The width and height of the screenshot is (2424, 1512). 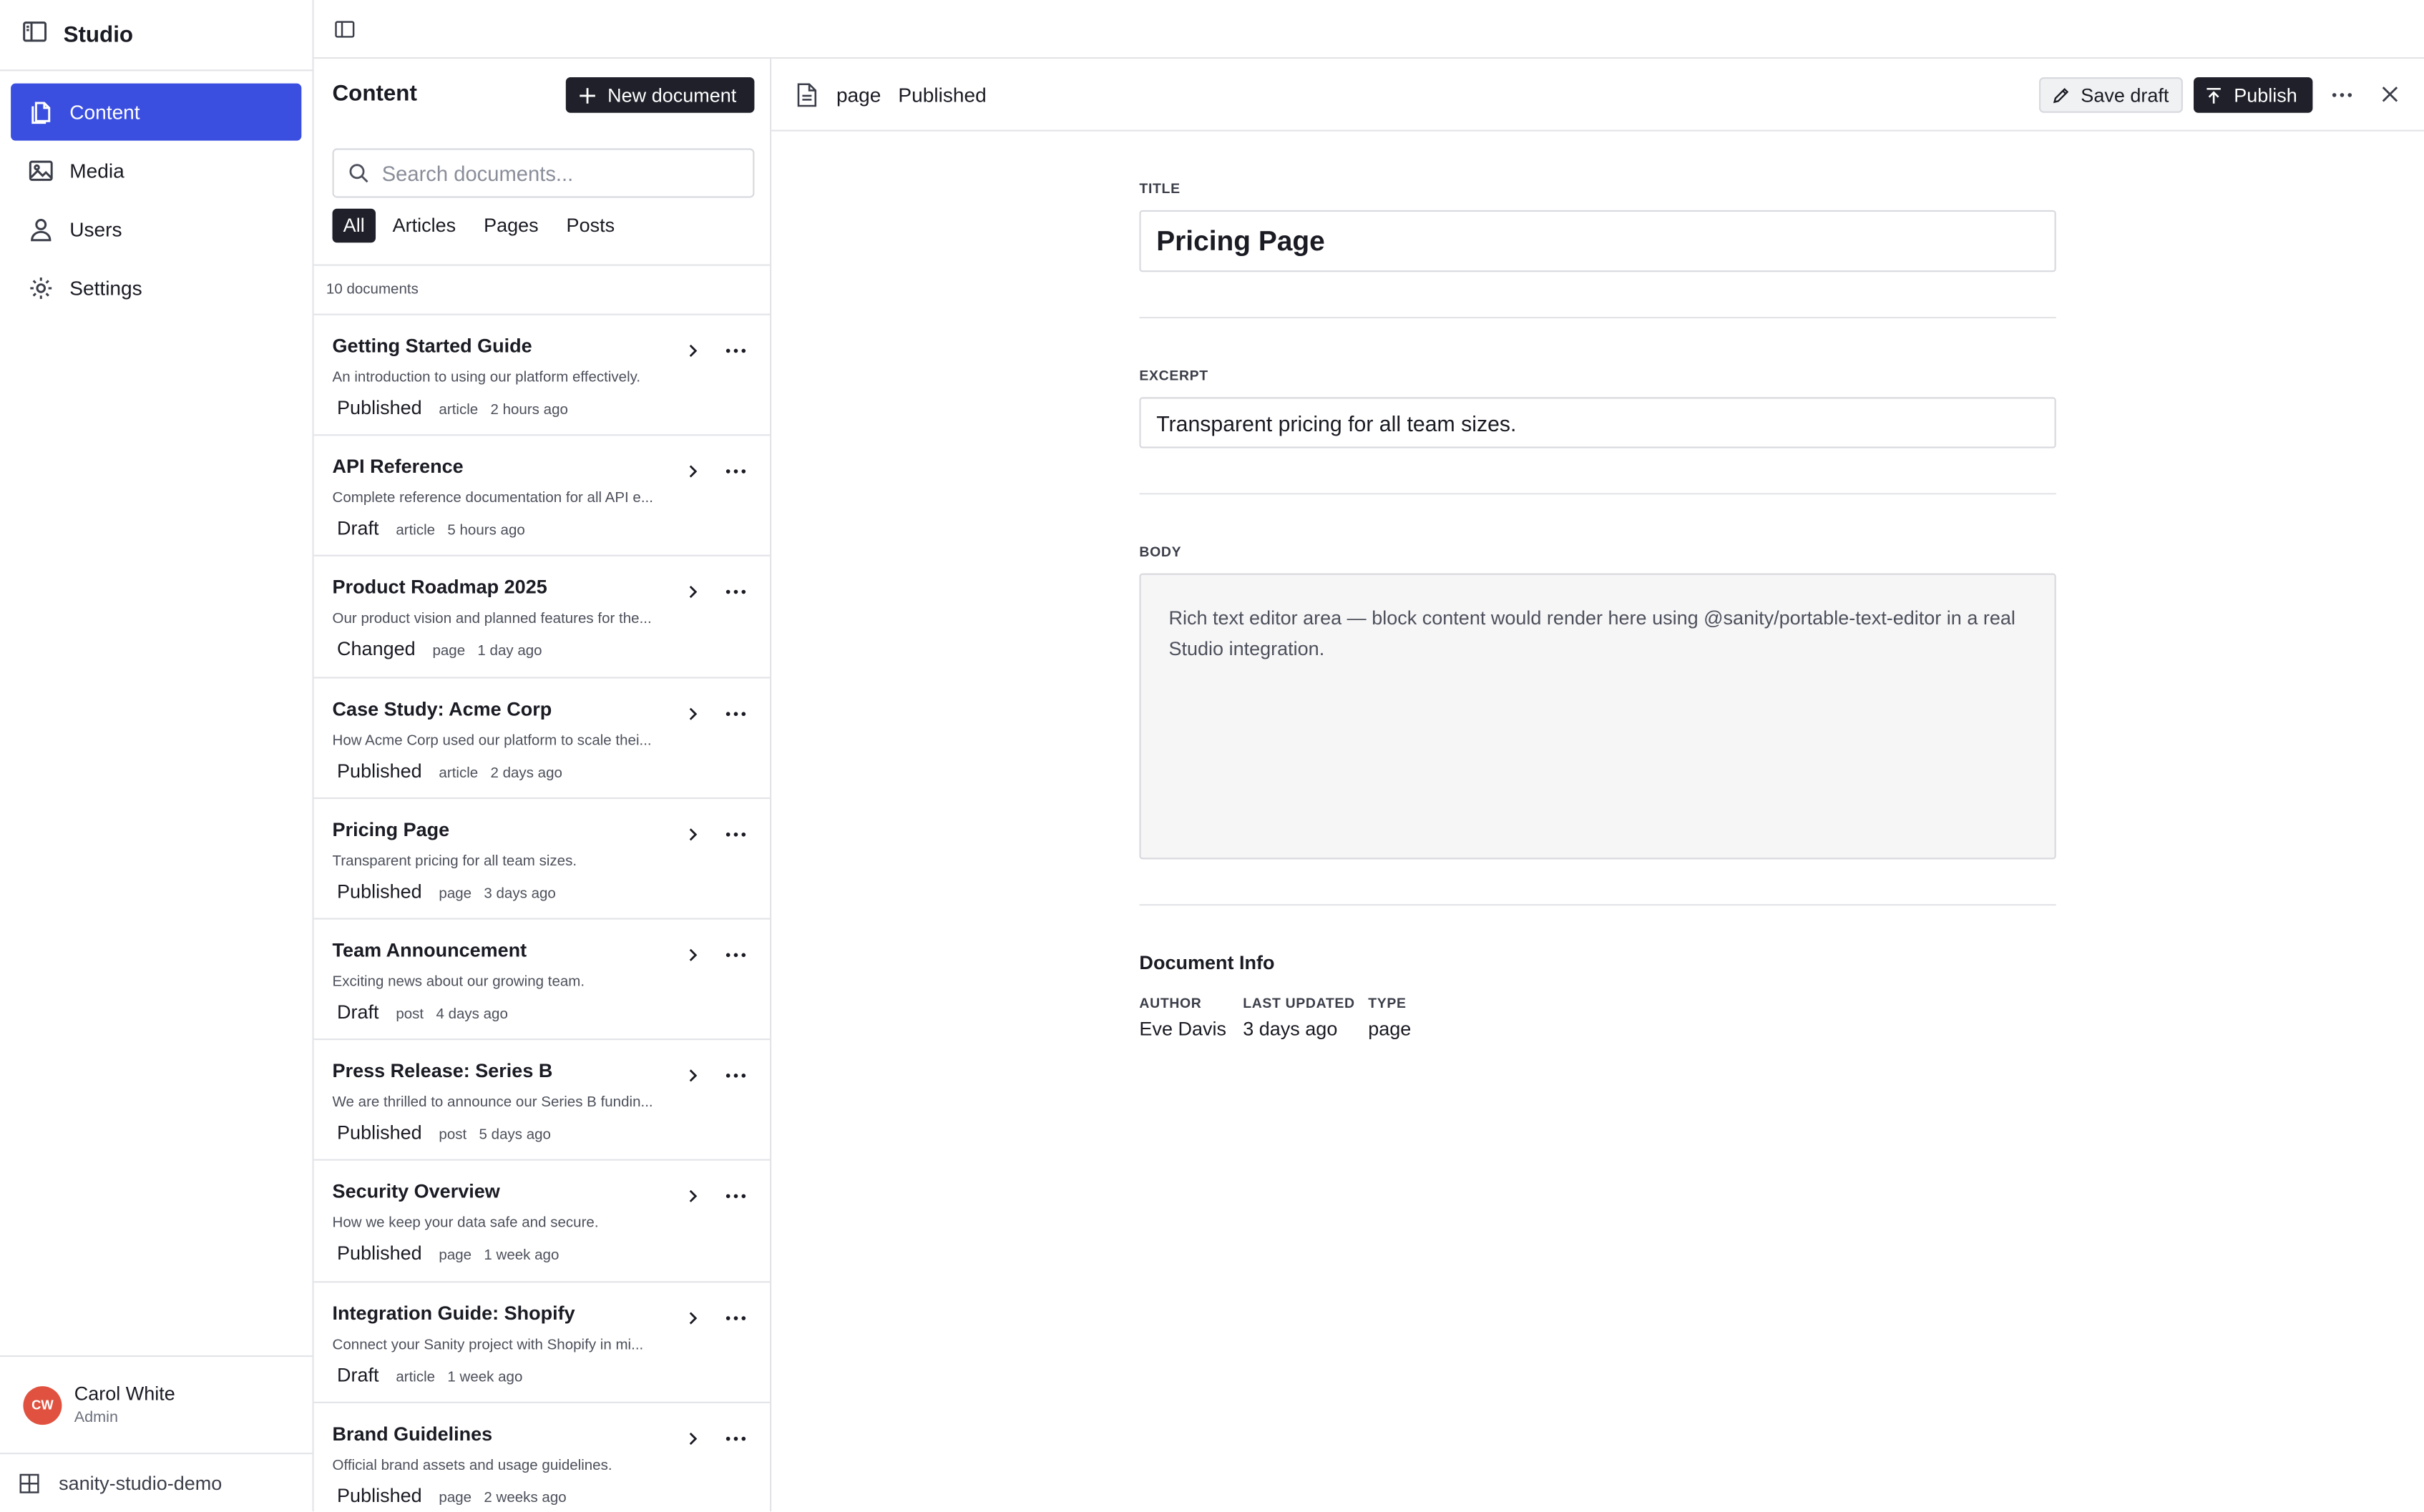 I want to click on filter-articles: Articles, so click(x=423, y=226).